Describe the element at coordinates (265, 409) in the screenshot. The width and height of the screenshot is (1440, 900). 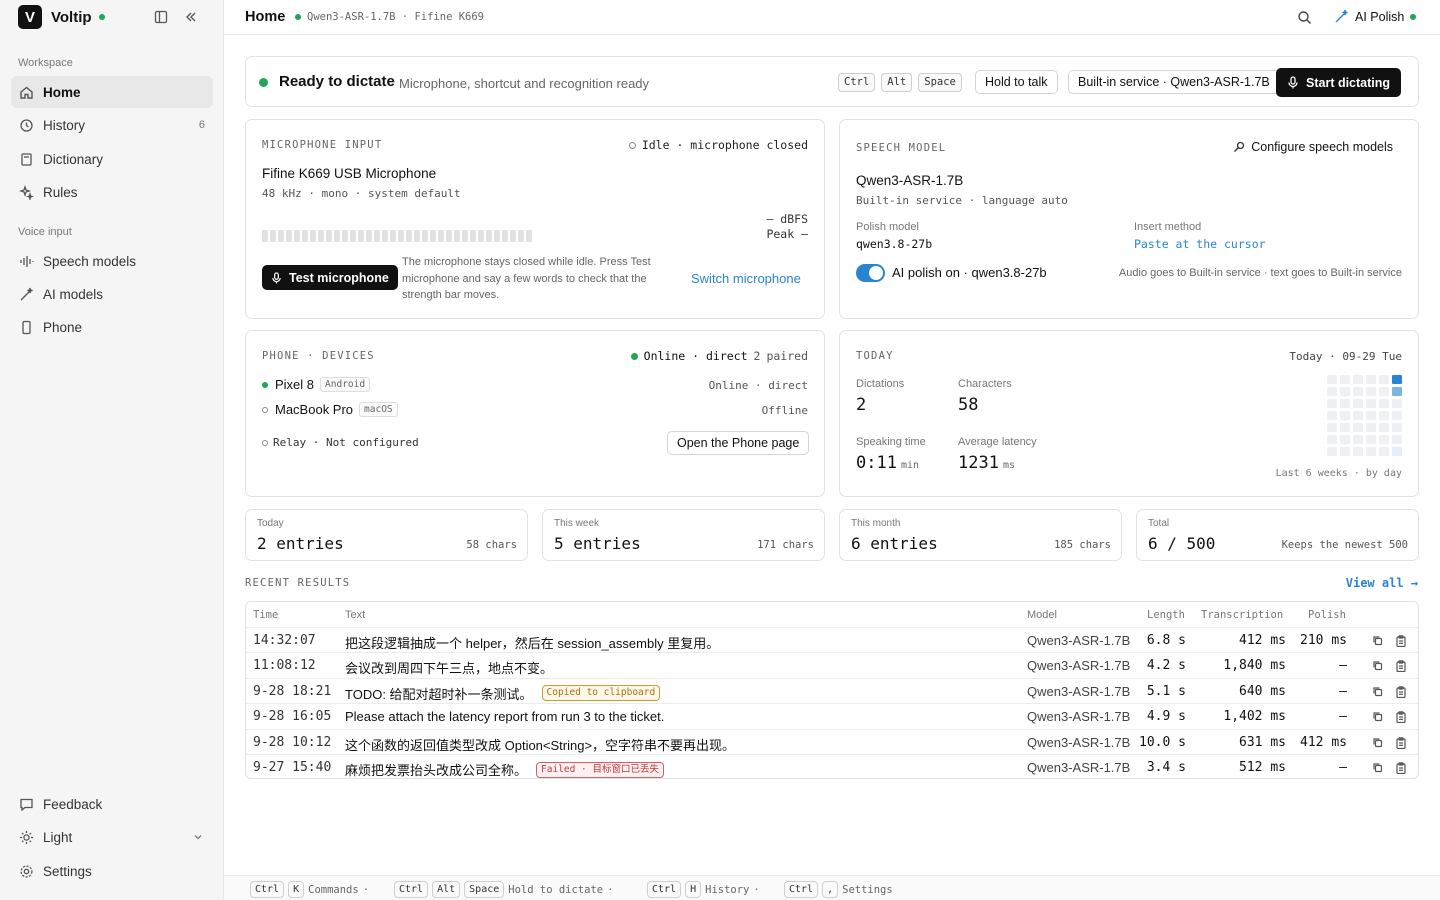
I see `device-offline-dot` at that location.